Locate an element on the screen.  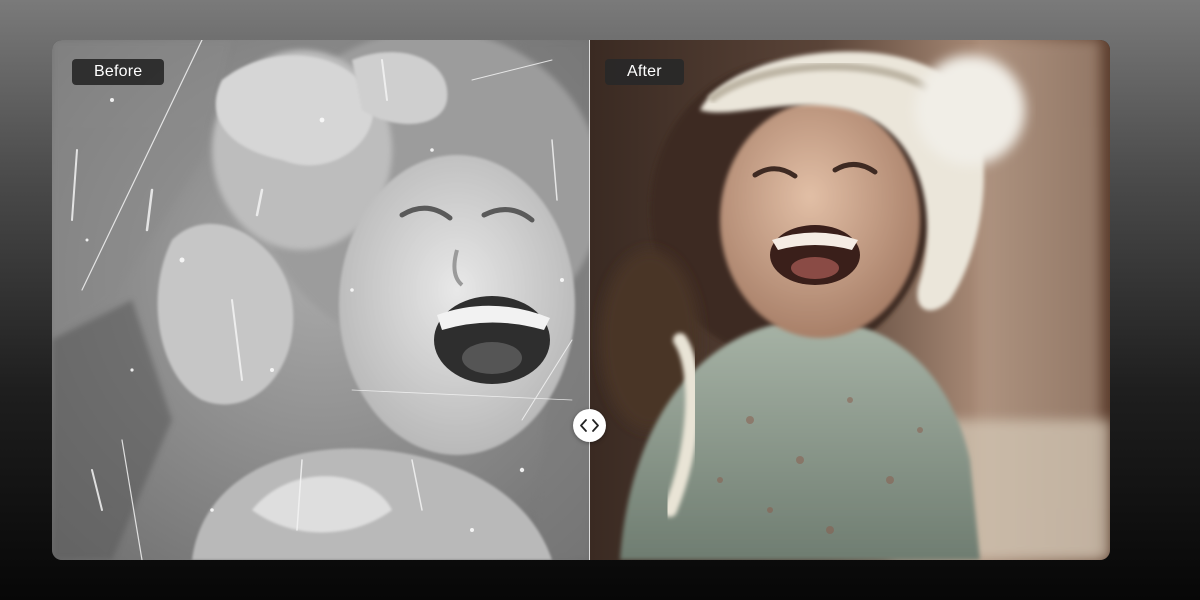
comparison-slider-handle is located at coordinates (589, 425).